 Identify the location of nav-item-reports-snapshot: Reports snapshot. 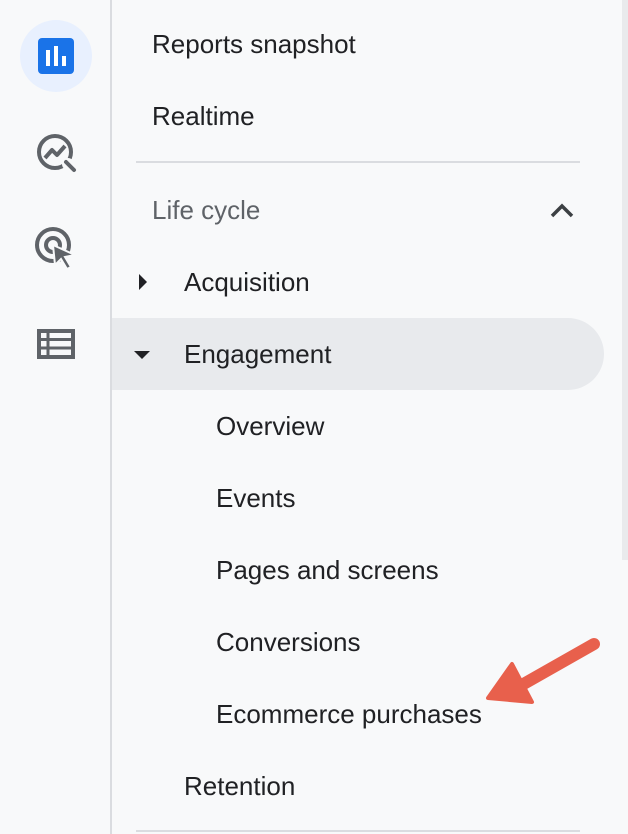
(254, 44).